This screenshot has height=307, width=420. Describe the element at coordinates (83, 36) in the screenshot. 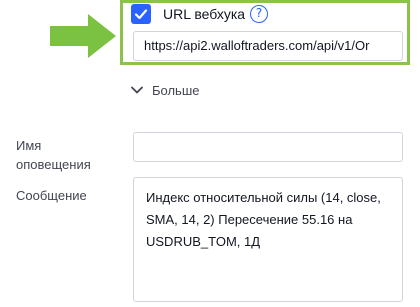

I see `green-arrow-icon` at that location.